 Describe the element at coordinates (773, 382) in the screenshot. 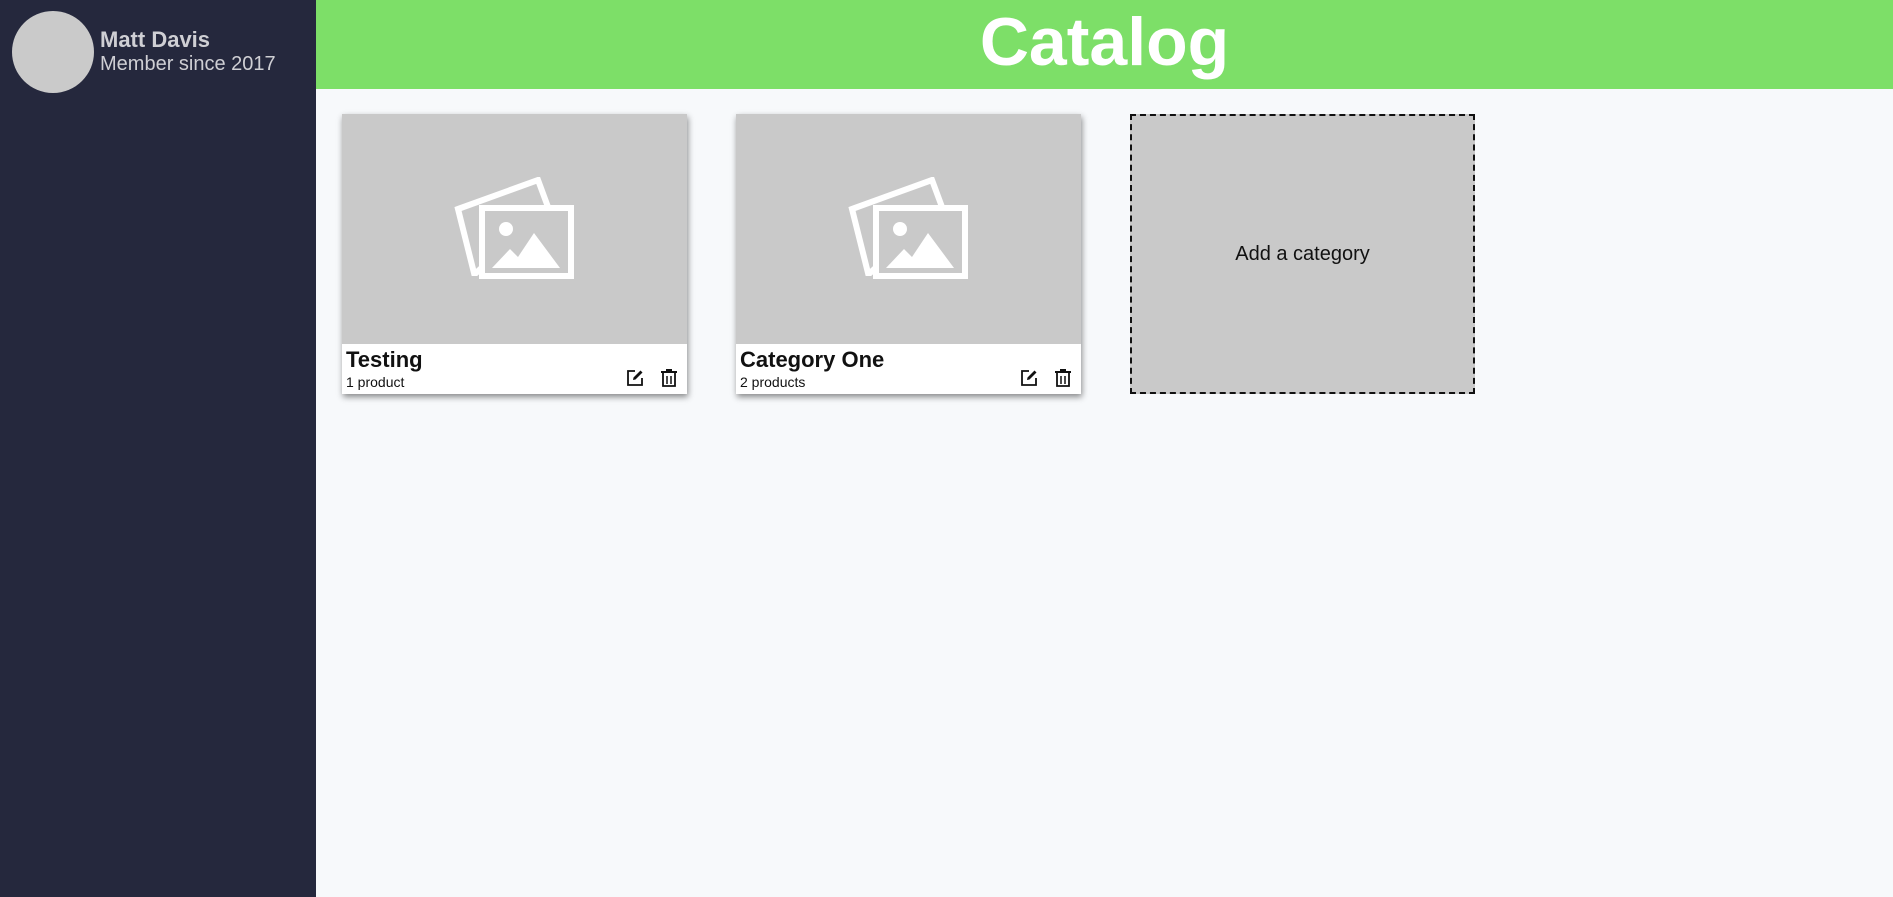

I see `category-product-count: 2 products` at that location.